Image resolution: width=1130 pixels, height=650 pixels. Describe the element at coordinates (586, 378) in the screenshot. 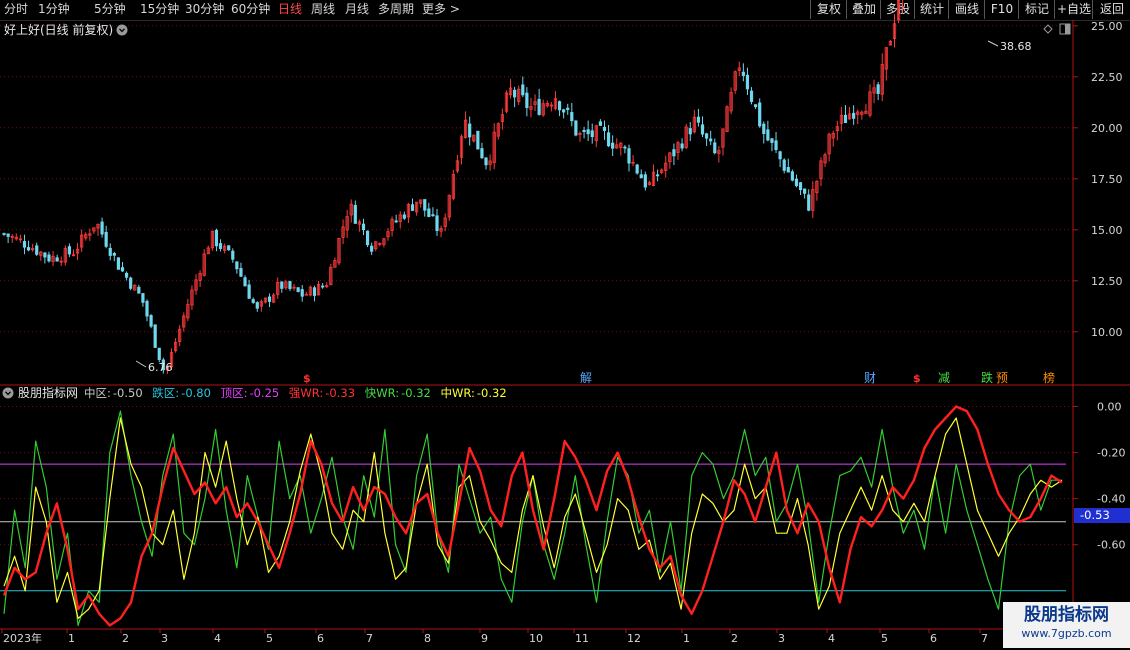

I see `event-marker-unlock: 解` at that location.